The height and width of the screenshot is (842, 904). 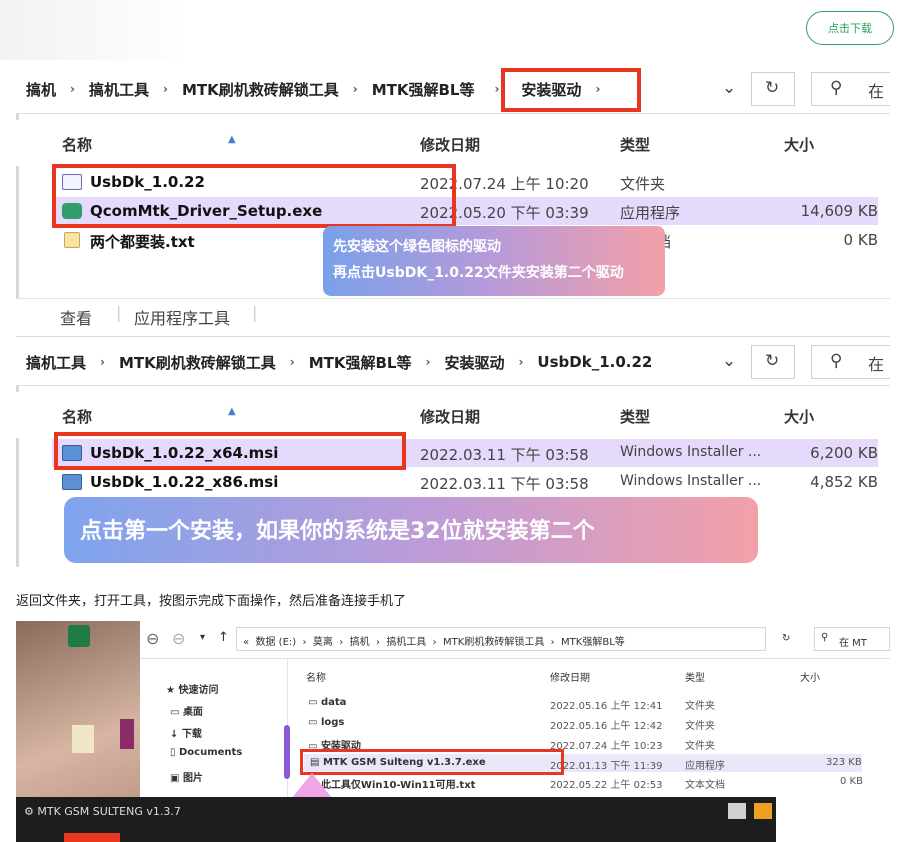 What do you see at coordinates (650, 213) in the screenshot?
I see `file-type: 应用程序` at bounding box center [650, 213].